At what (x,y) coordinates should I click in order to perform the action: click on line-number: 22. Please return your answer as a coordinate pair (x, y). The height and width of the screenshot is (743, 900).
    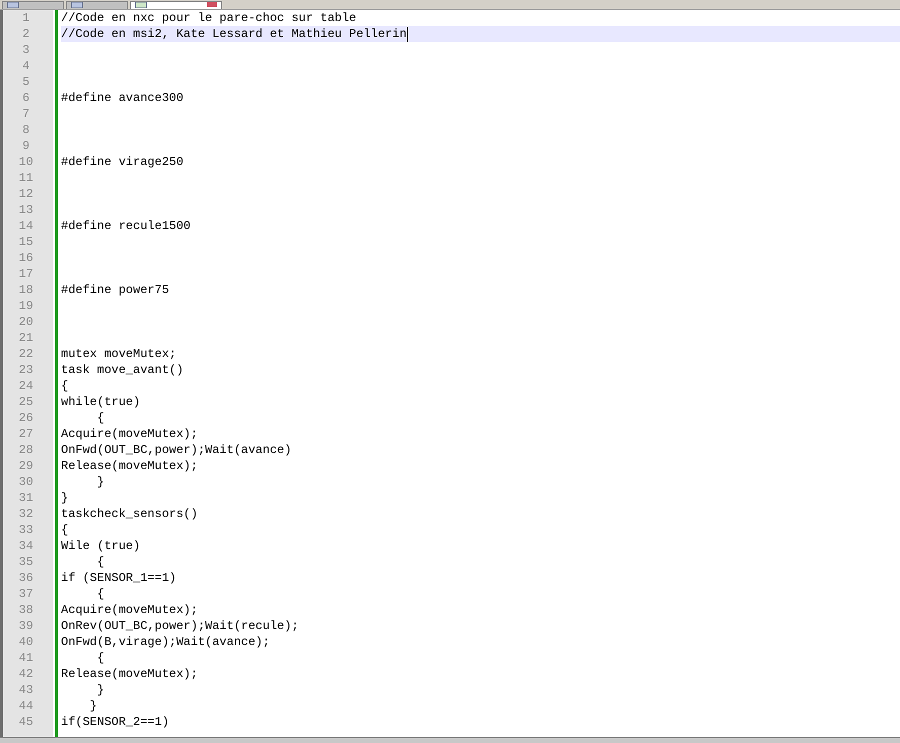
    Looking at the image, I should click on (28, 354).